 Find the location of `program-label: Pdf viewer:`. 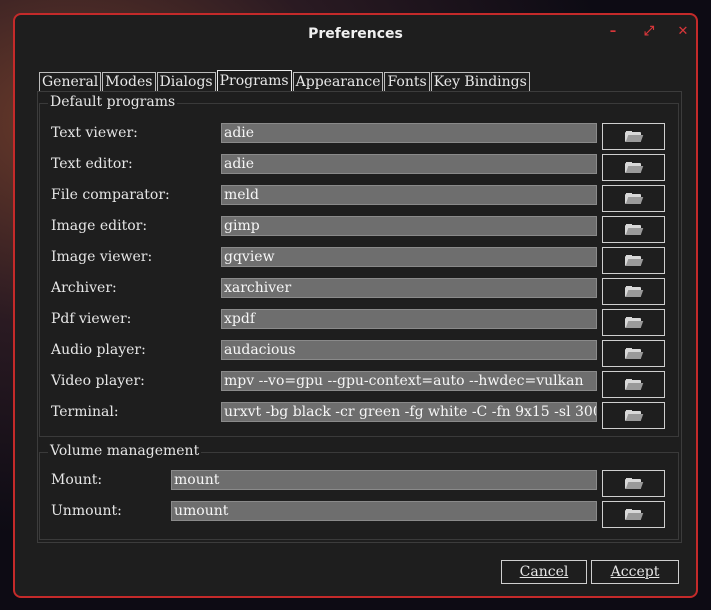

program-label: Pdf viewer: is located at coordinates (91, 319).